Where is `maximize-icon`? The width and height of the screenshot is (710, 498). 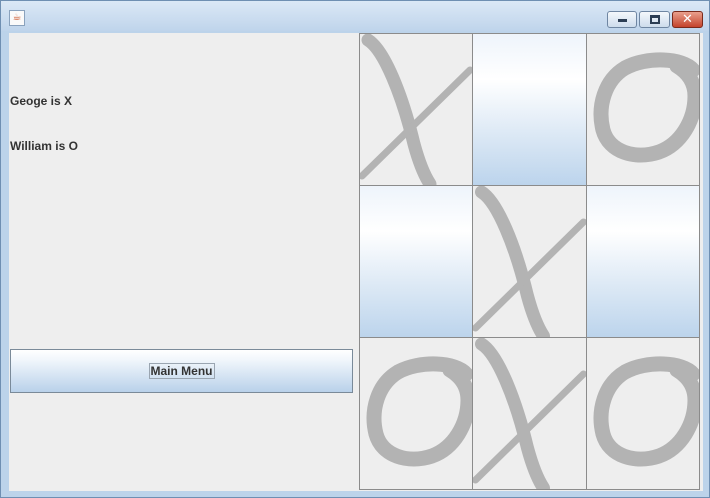 maximize-icon is located at coordinates (655, 19).